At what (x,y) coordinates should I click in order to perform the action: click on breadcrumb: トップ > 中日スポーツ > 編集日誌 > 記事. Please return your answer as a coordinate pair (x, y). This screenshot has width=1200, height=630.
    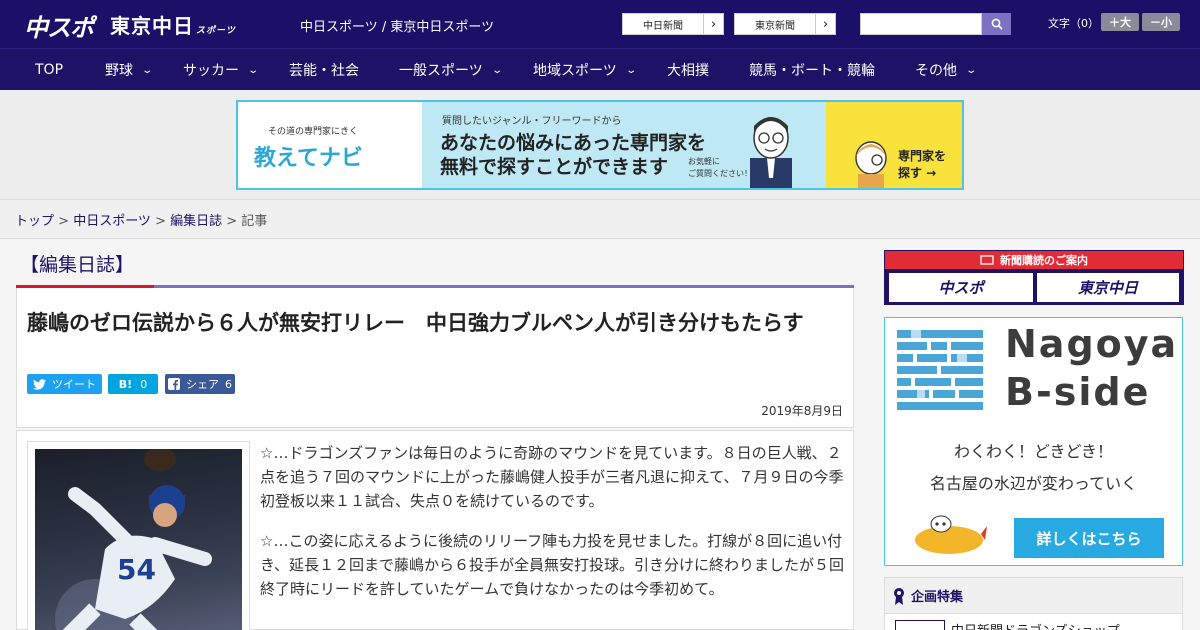
    Looking at the image, I should click on (600, 220).